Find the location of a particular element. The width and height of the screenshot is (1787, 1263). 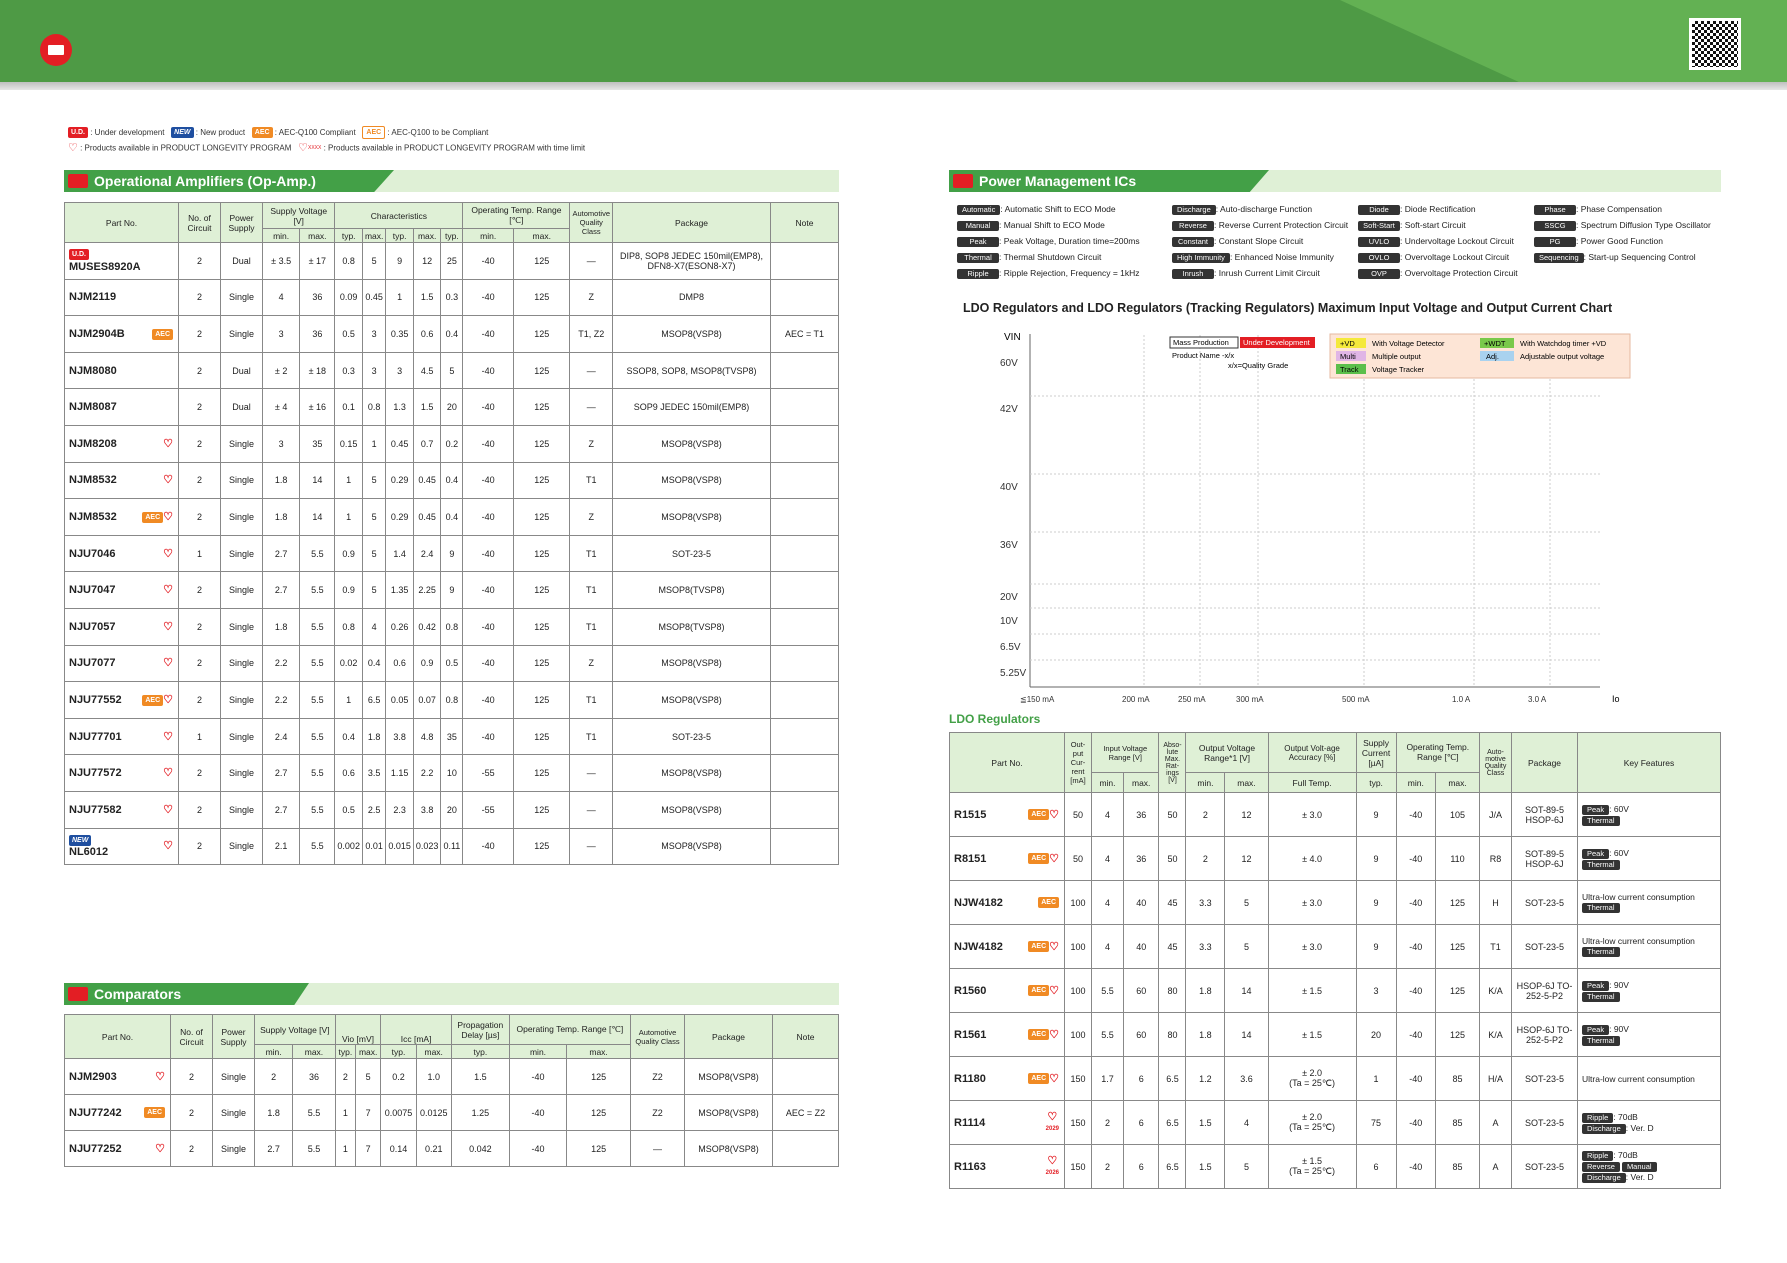

cell-omax: 3.6 is located at coordinates (1246, 1078).